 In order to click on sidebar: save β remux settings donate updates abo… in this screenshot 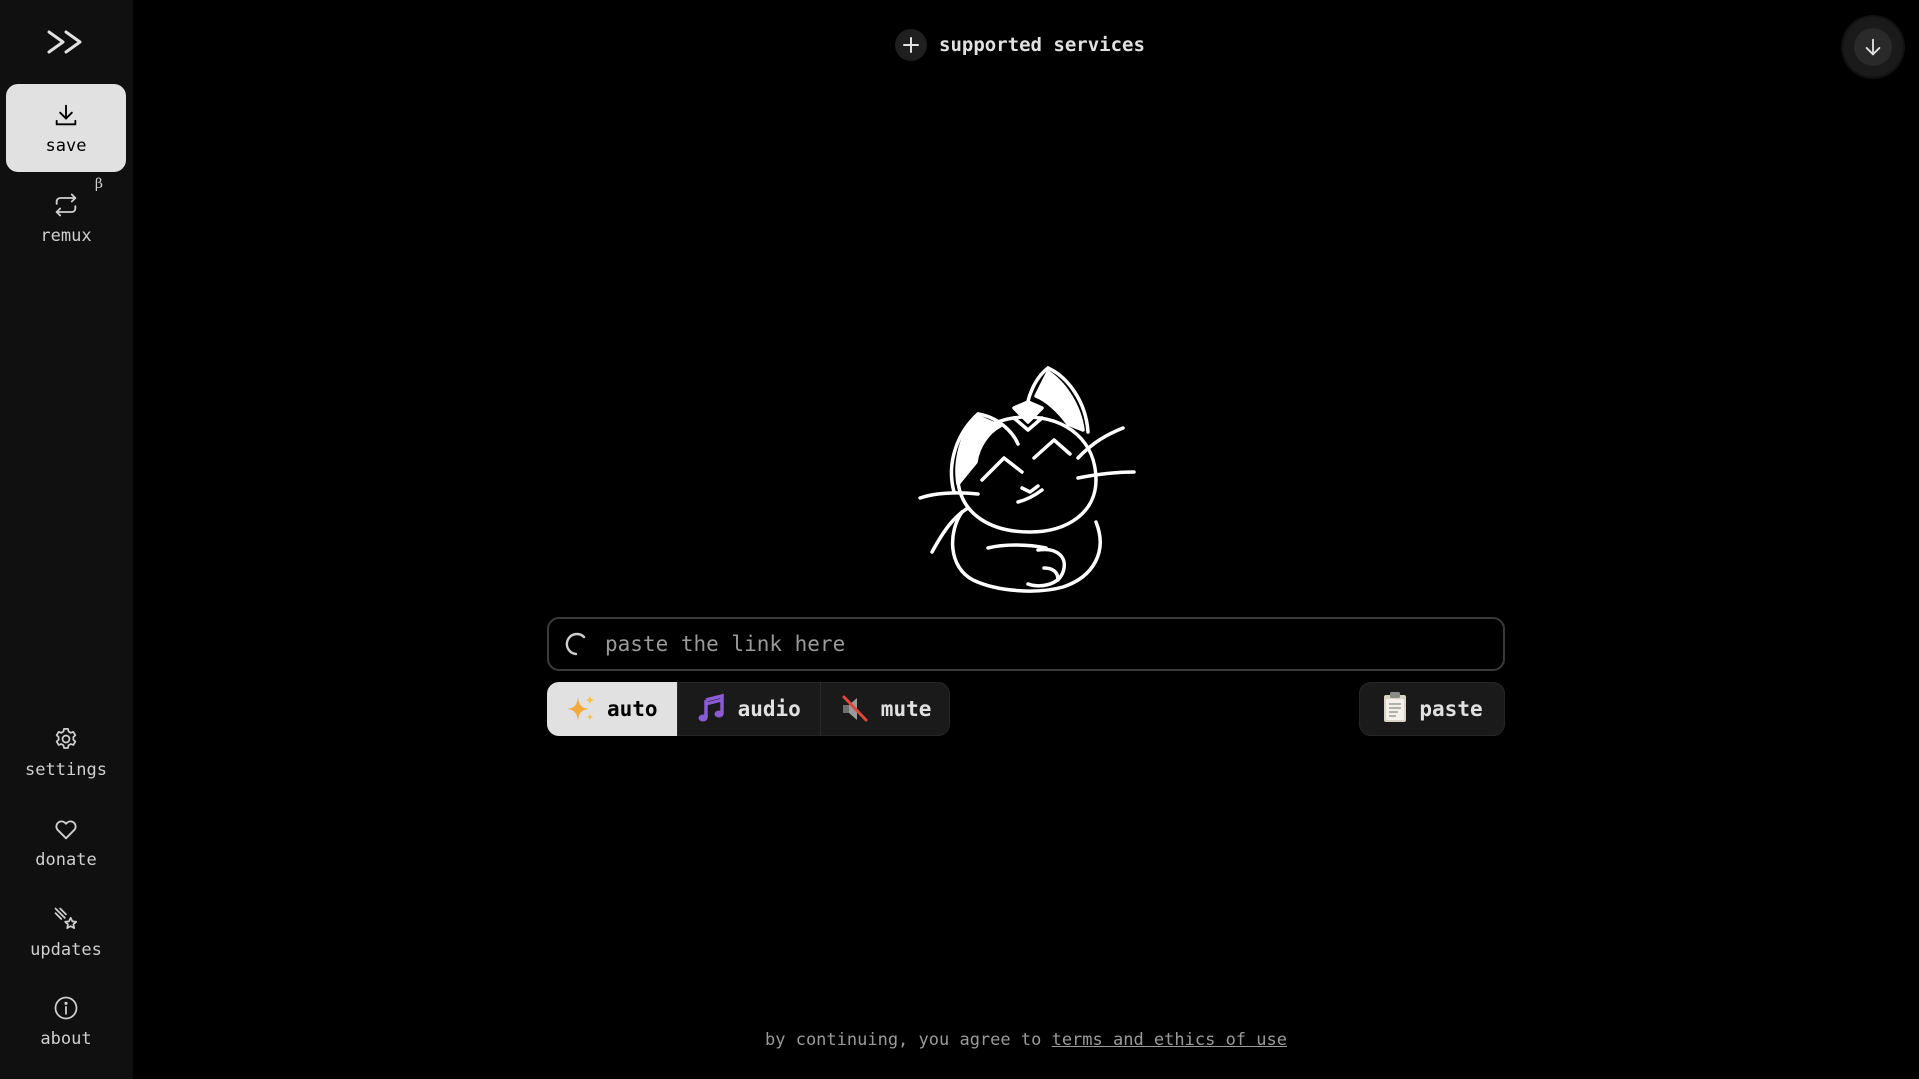, I will do `click(66, 539)`.